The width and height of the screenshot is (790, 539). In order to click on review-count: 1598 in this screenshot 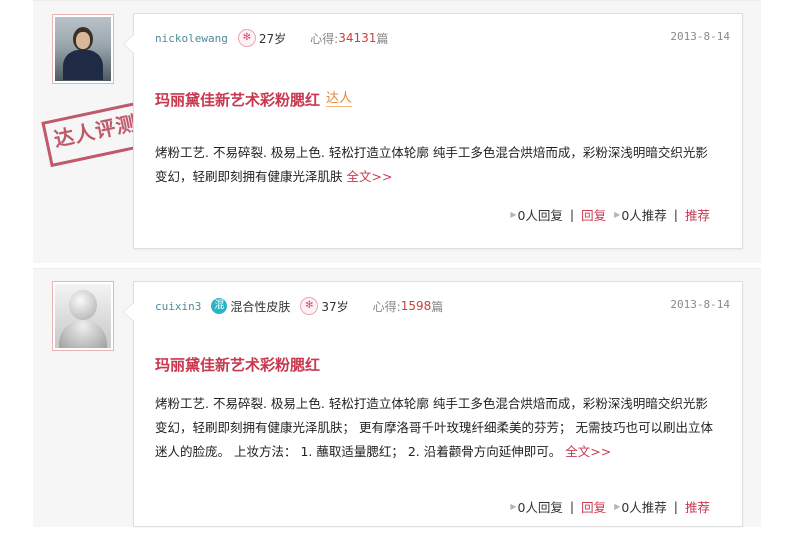, I will do `click(416, 306)`.